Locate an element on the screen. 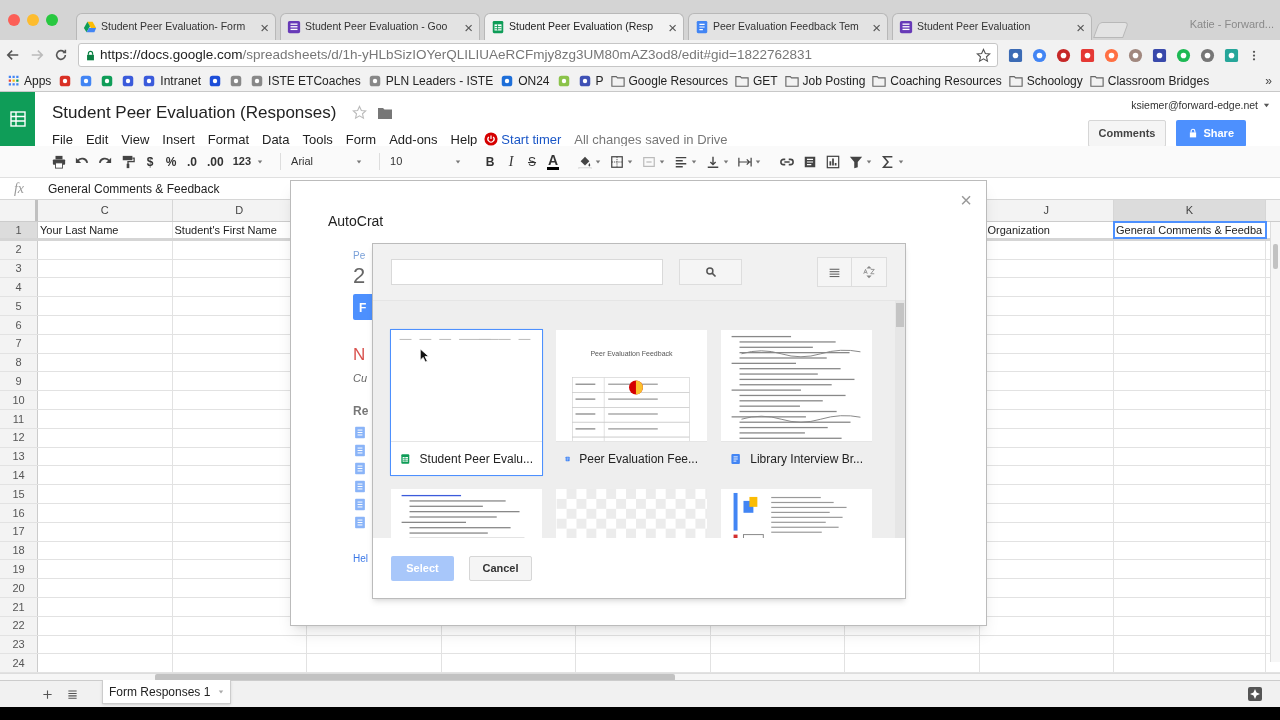 Image resolution: width=1280 pixels, height=720 pixels. paint-roller-icon is located at coordinates (128, 161).